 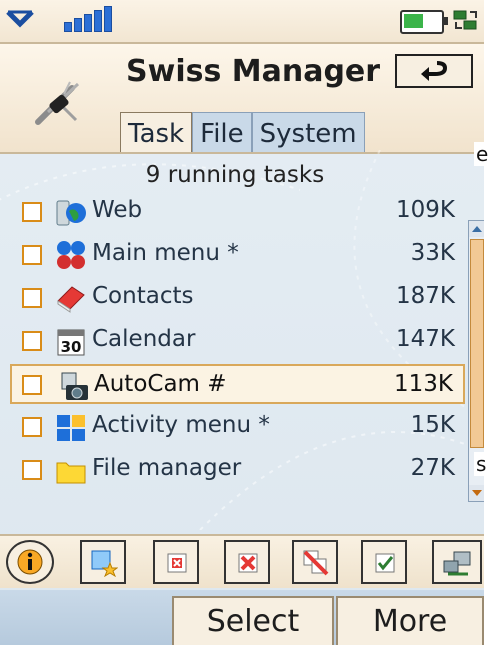 I want to click on new-task-button, so click(x=103, y=562).